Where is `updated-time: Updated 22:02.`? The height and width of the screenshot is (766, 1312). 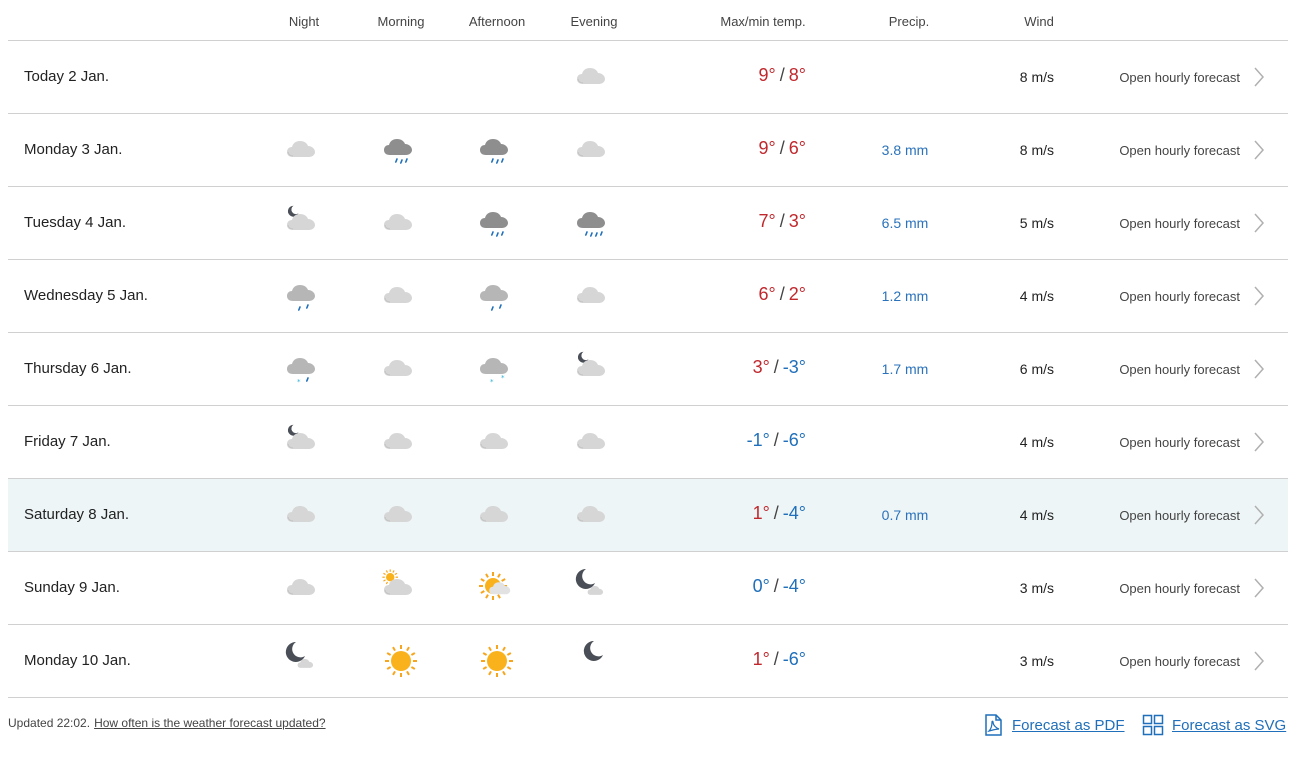 updated-time: Updated 22:02. is located at coordinates (49, 723).